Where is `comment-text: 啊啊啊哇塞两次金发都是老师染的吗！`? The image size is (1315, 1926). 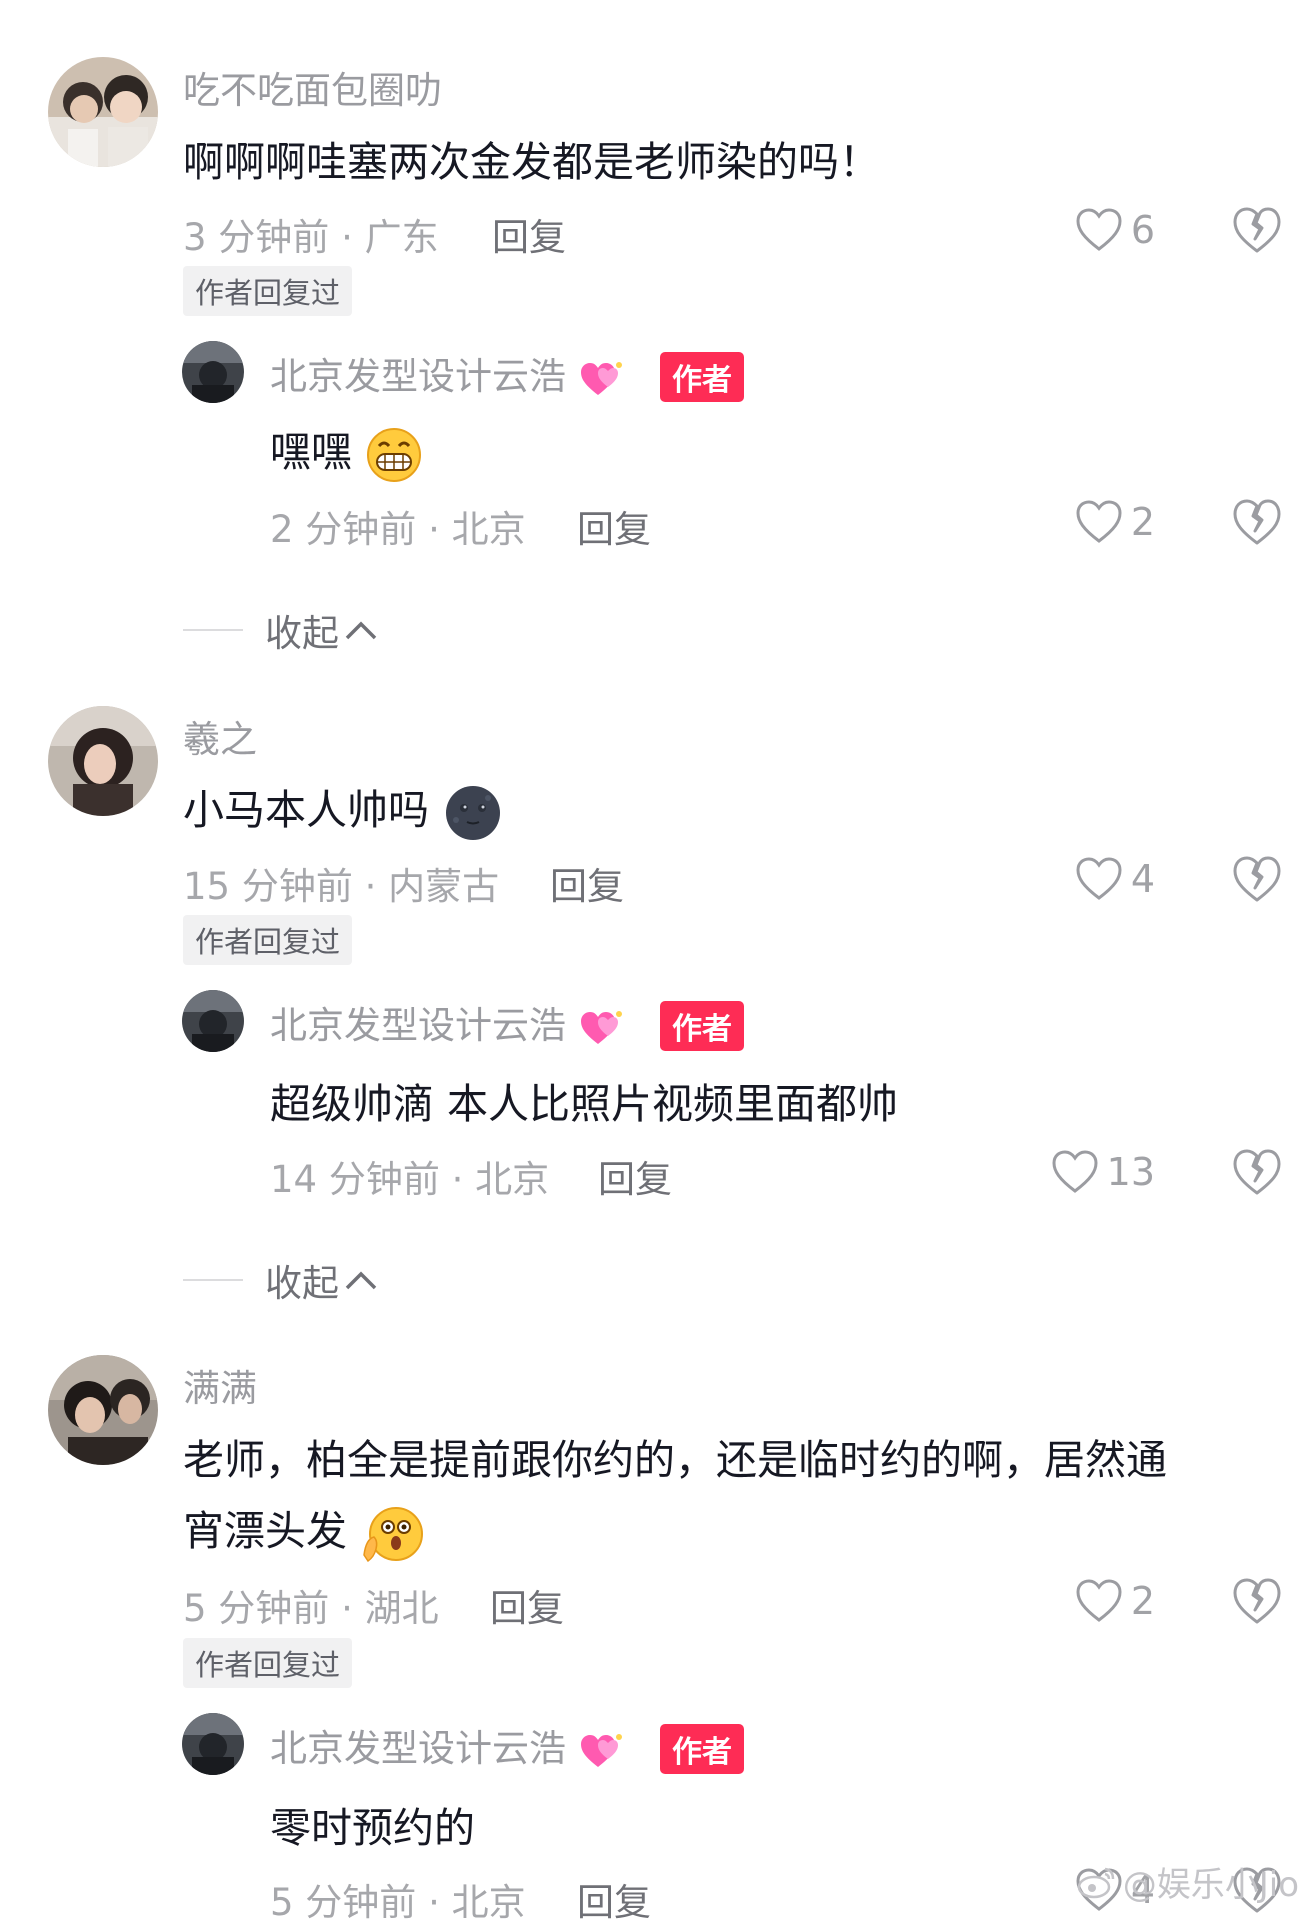
comment-text: 啊啊啊哇塞两次金发都是老师染的吗！ is located at coordinates (531, 162).